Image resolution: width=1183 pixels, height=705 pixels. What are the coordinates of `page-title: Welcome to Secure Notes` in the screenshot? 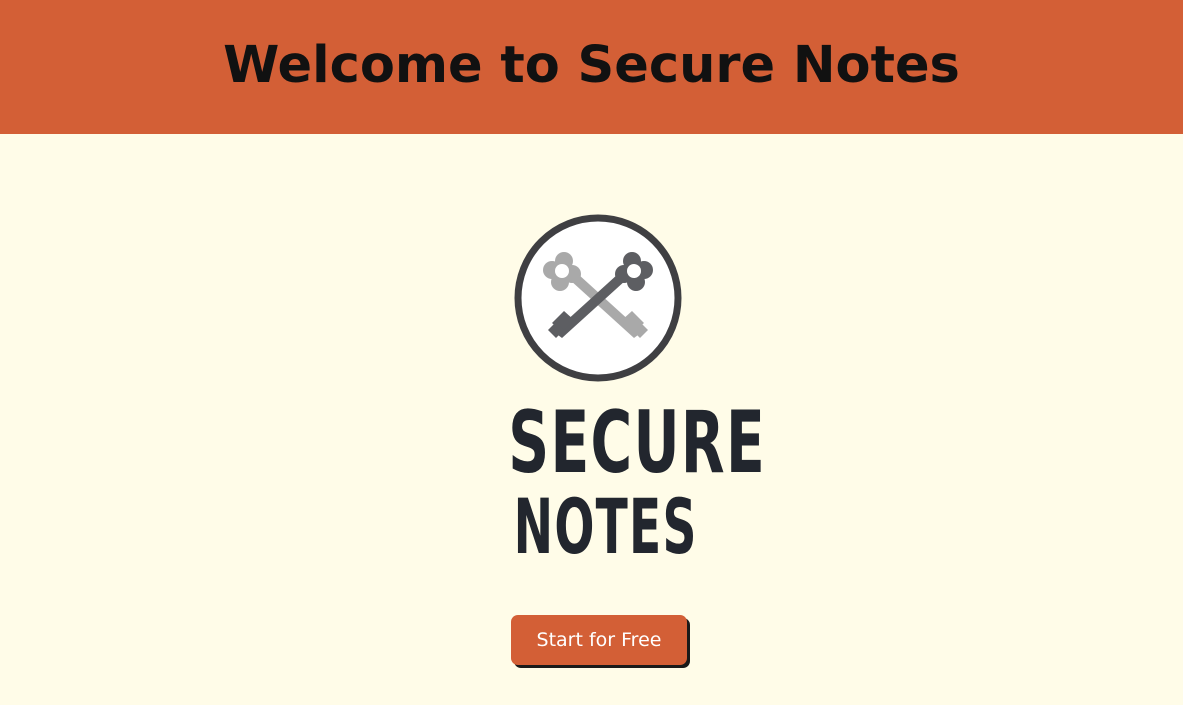 It's located at (591, 65).